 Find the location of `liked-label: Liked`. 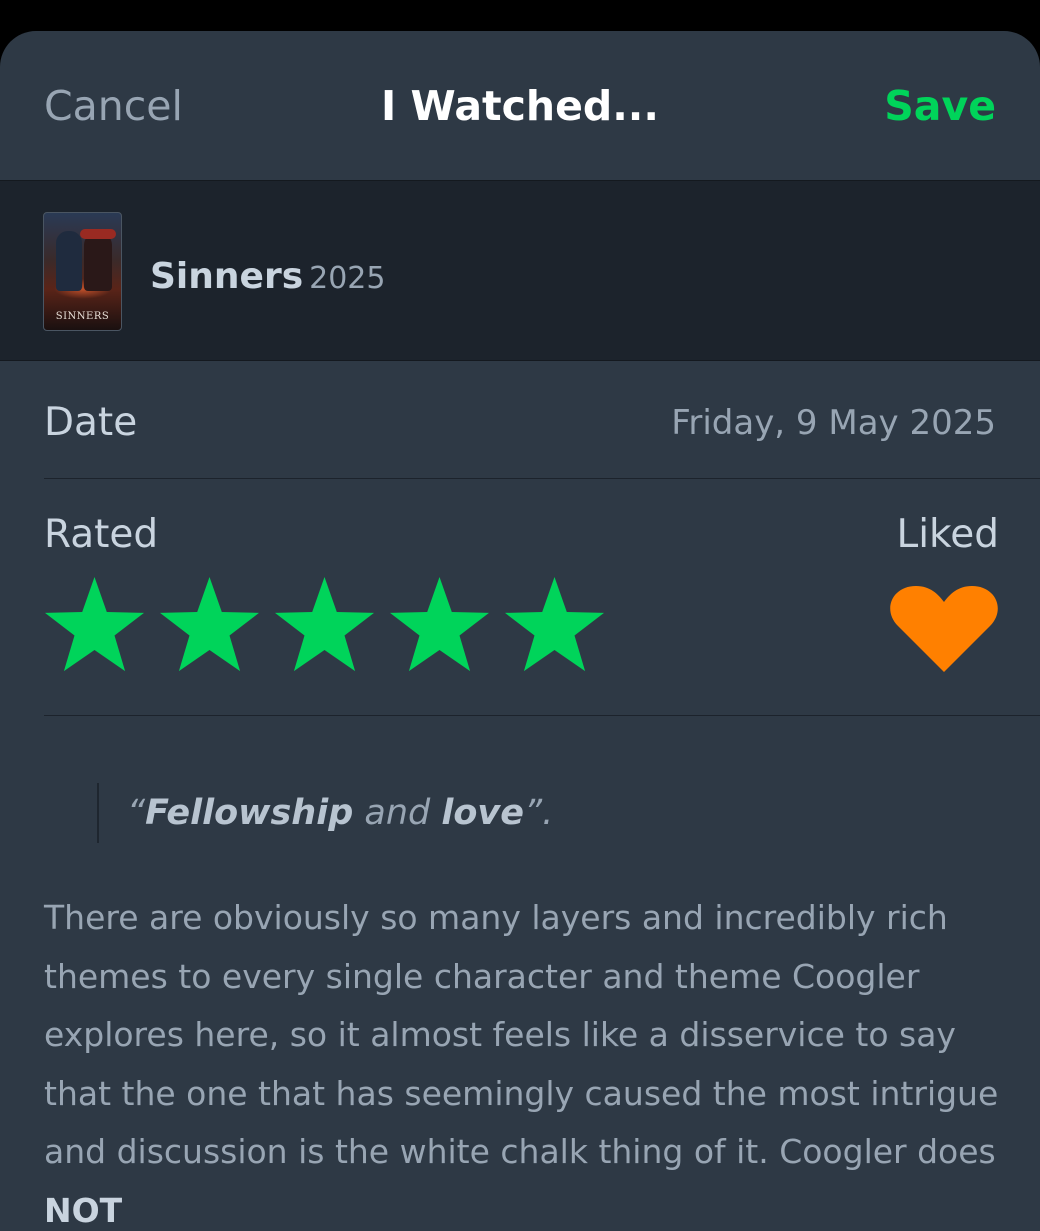

liked-label: Liked is located at coordinates (947, 534).